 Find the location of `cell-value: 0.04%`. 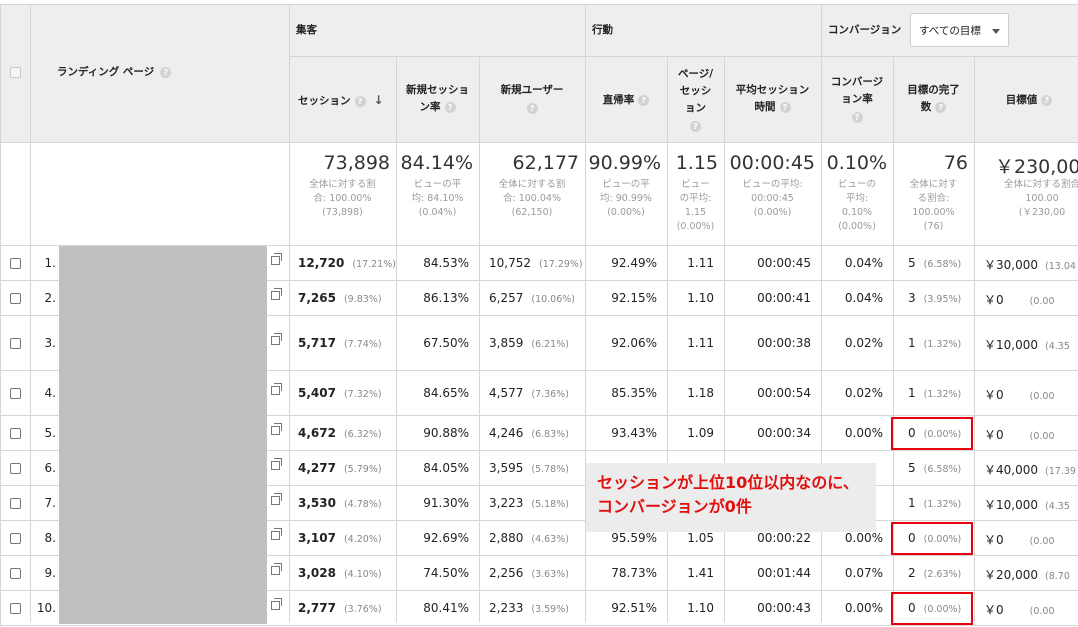

cell-value: 0.04% is located at coordinates (863, 297).